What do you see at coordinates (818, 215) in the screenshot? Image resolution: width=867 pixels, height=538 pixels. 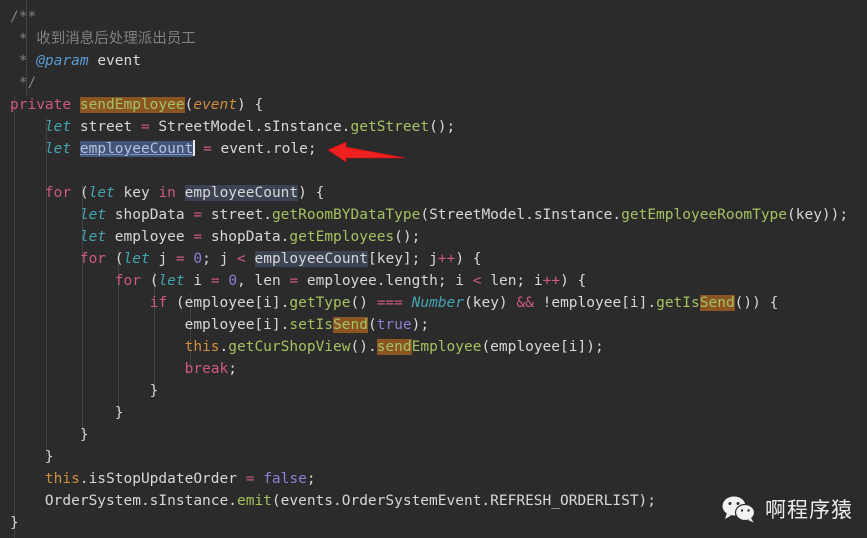 I see `punct: (key));` at bounding box center [818, 215].